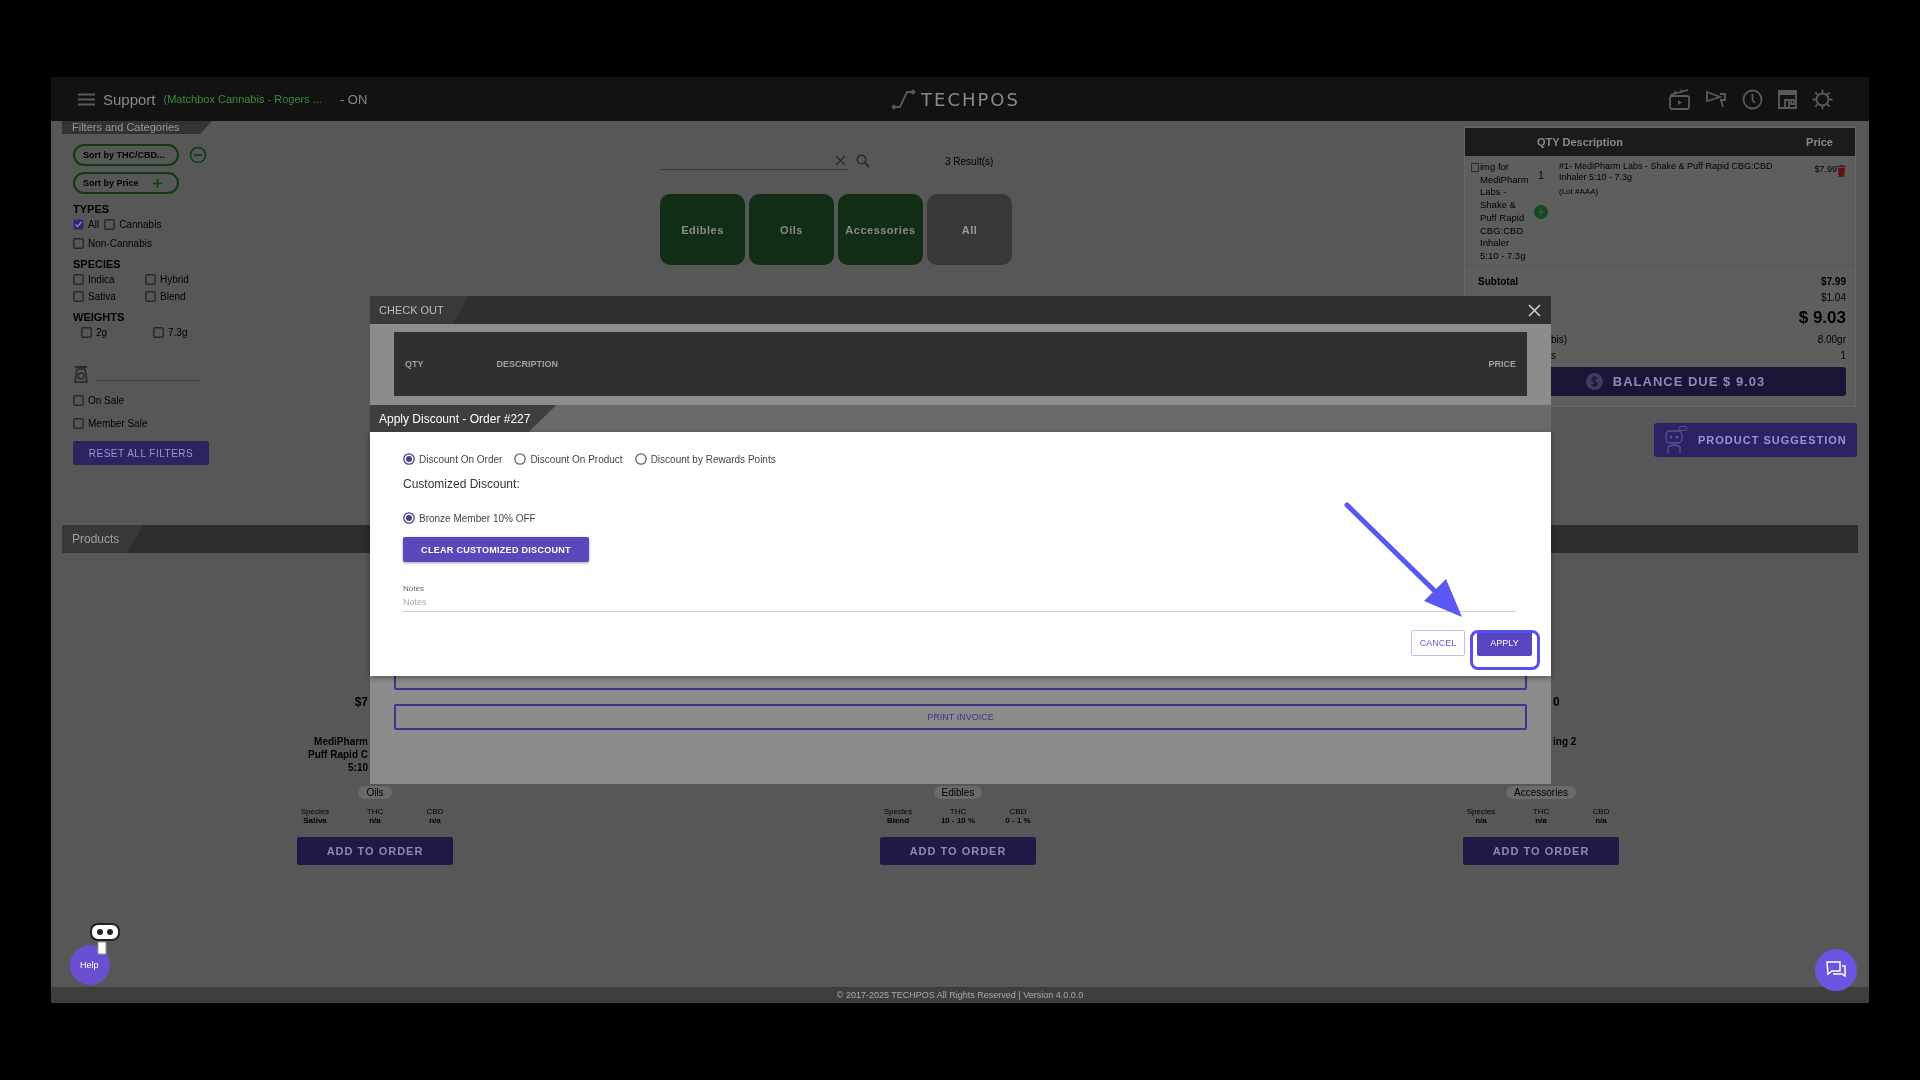 The height and width of the screenshot is (1080, 1920). I want to click on scale-icon, so click(81, 374).